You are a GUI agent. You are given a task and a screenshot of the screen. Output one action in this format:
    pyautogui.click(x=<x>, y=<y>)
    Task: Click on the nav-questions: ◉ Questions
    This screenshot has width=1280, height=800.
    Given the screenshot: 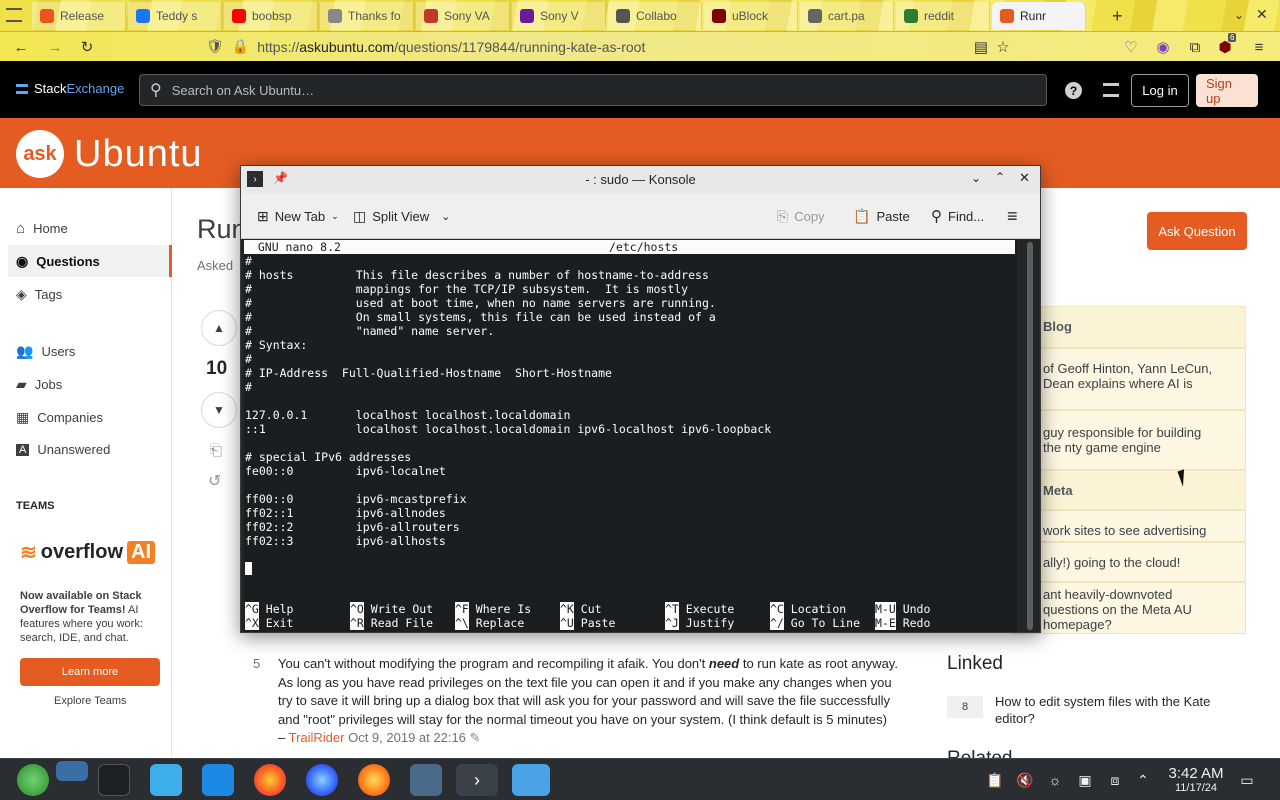 What is the action you would take?
    pyautogui.click(x=90, y=261)
    